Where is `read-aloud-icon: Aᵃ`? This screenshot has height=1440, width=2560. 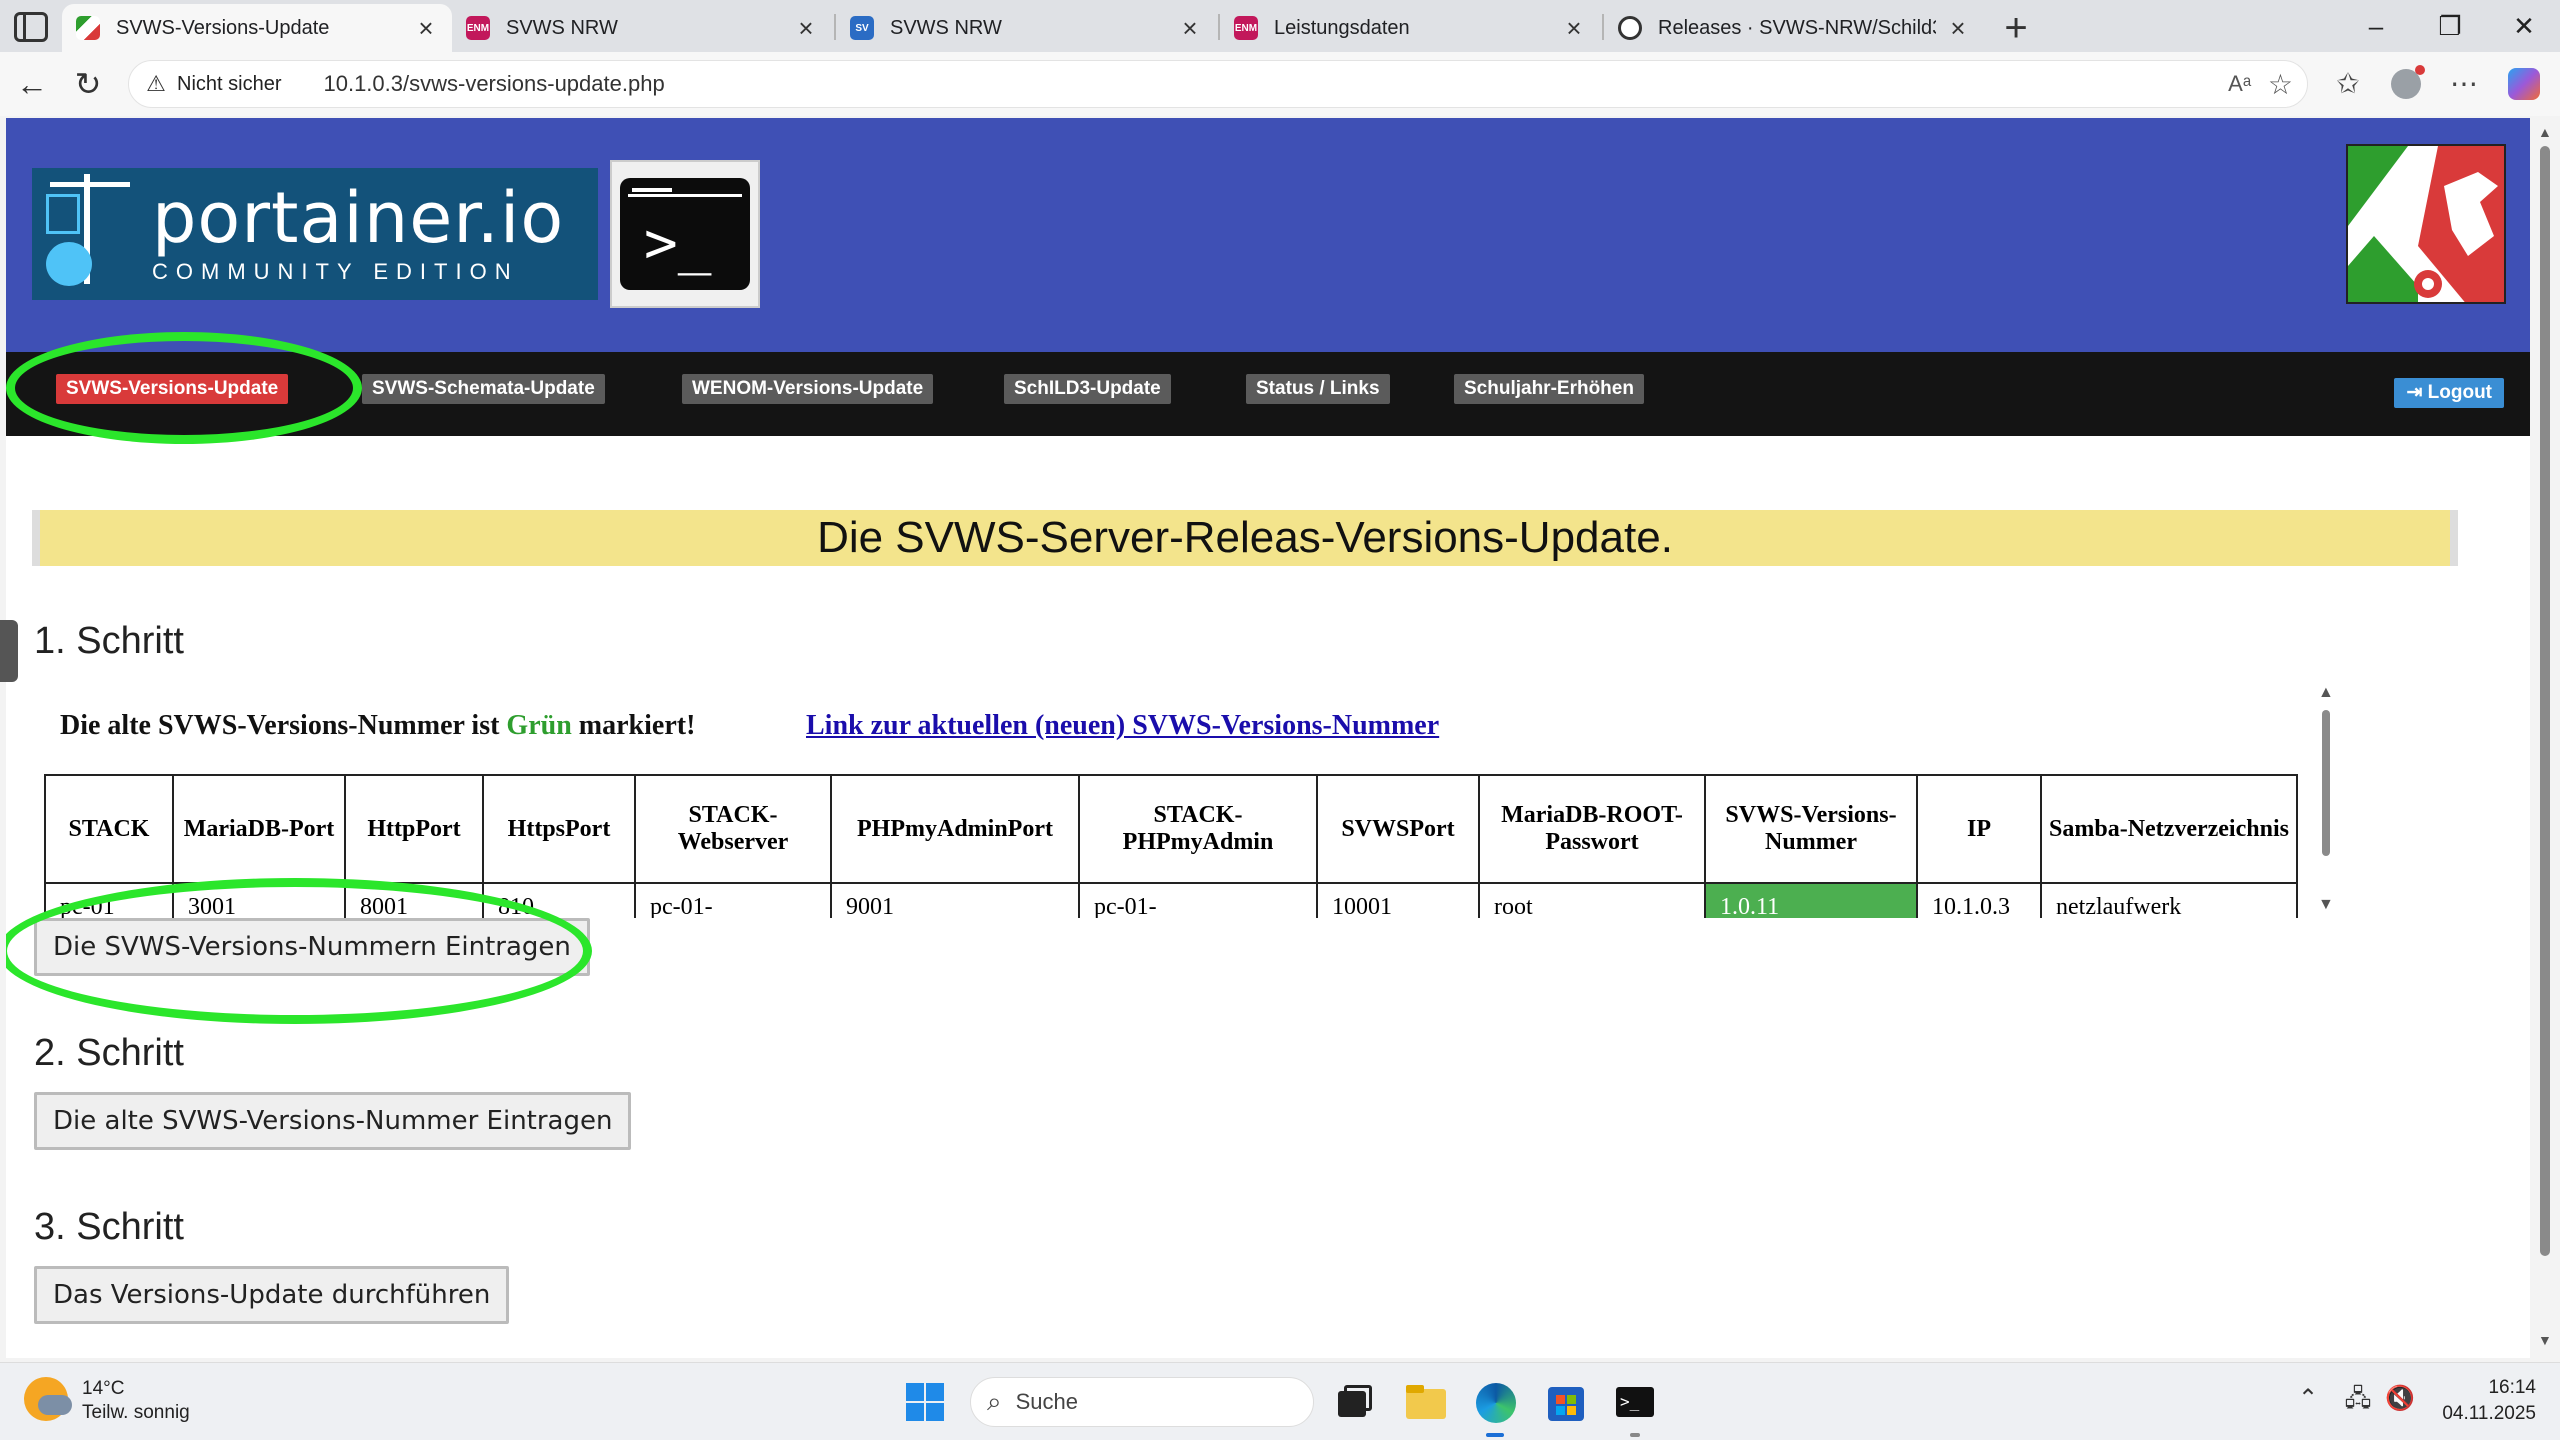 read-aloud-icon: Aᵃ is located at coordinates (2239, 84).